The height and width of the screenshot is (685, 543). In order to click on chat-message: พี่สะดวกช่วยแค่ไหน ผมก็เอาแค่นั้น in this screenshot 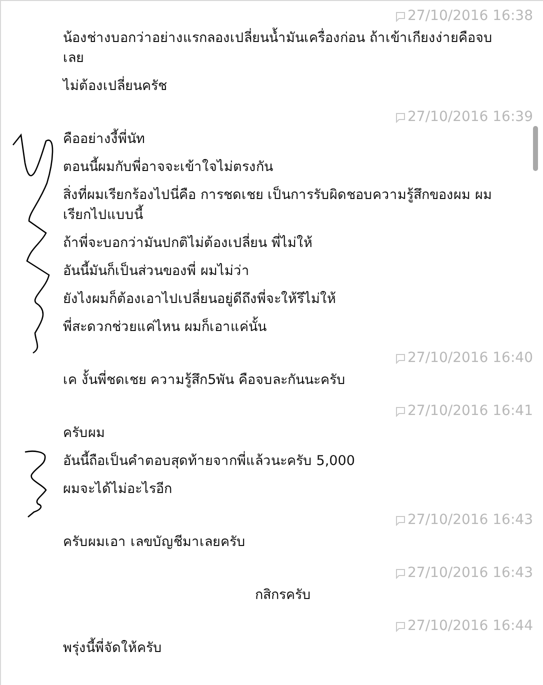, I will do `click(283, 327)`.